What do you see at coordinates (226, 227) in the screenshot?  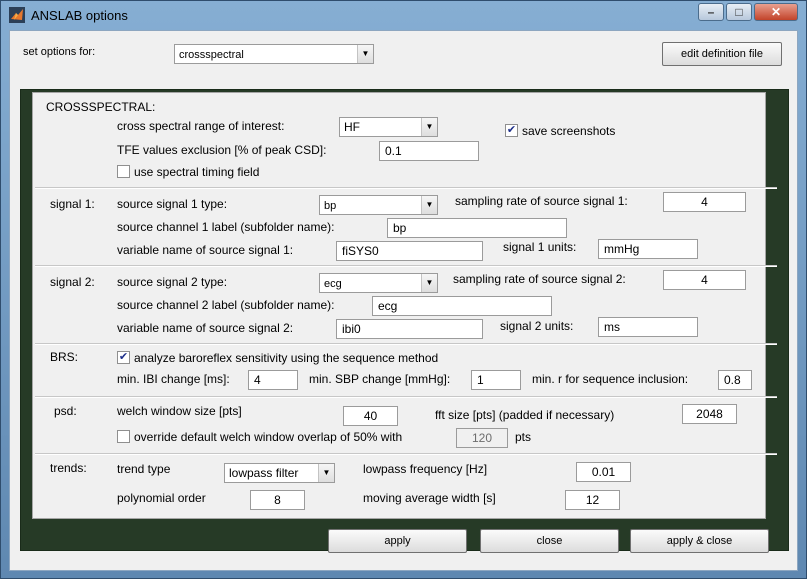 I see `signal1-channel-label: source channel 1 label (subfolder name):` at bounding box center [226, 227].